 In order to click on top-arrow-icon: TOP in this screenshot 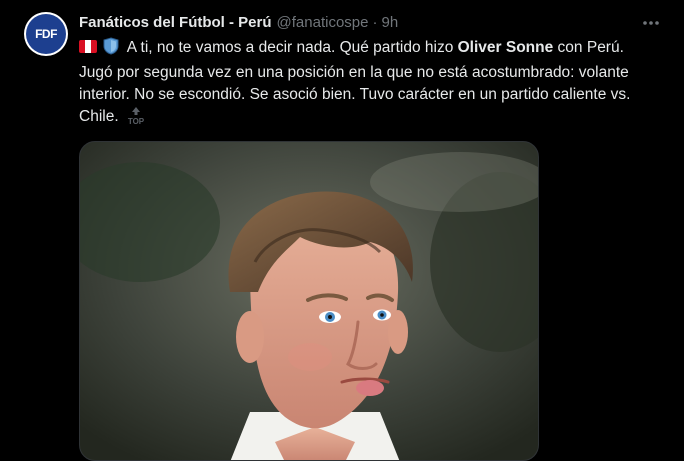, I will do `click(136, 116)`.